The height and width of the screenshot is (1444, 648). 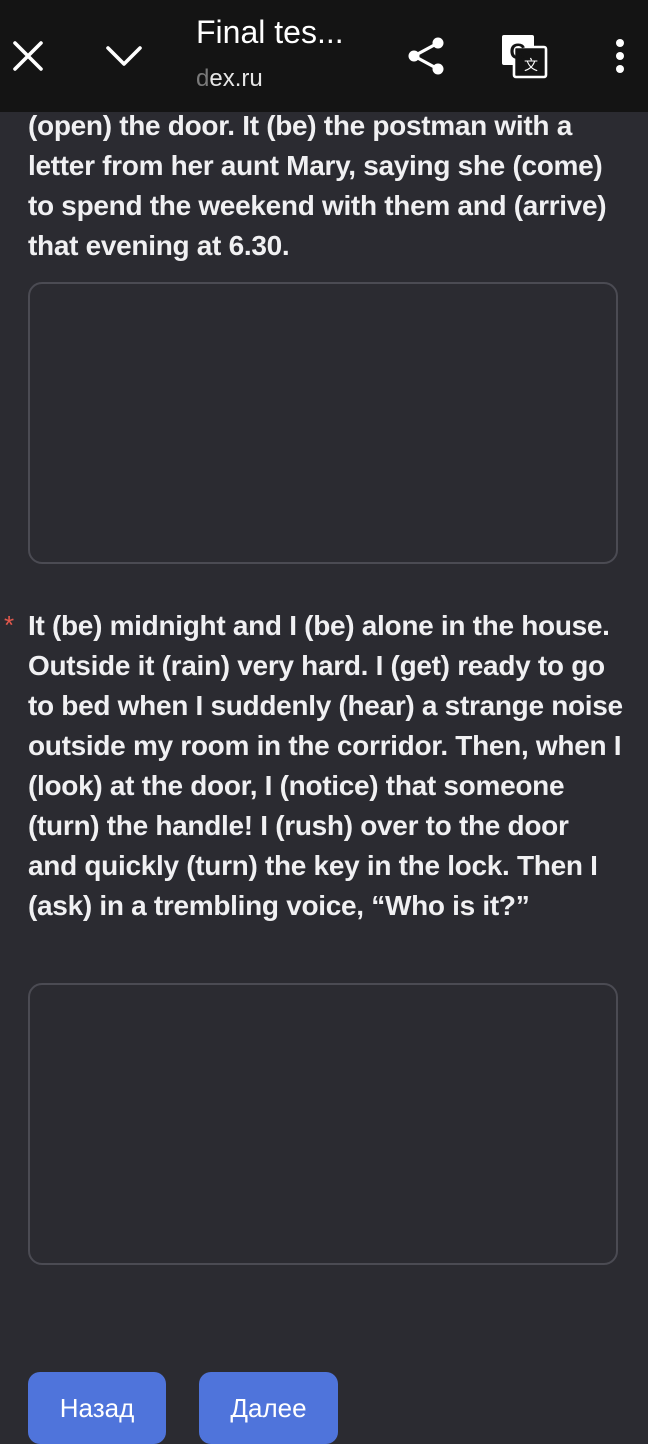 What do you see at coordinates (426, 56) in the screenshot?
I see `share-icon` at bounding box center [426, 56].